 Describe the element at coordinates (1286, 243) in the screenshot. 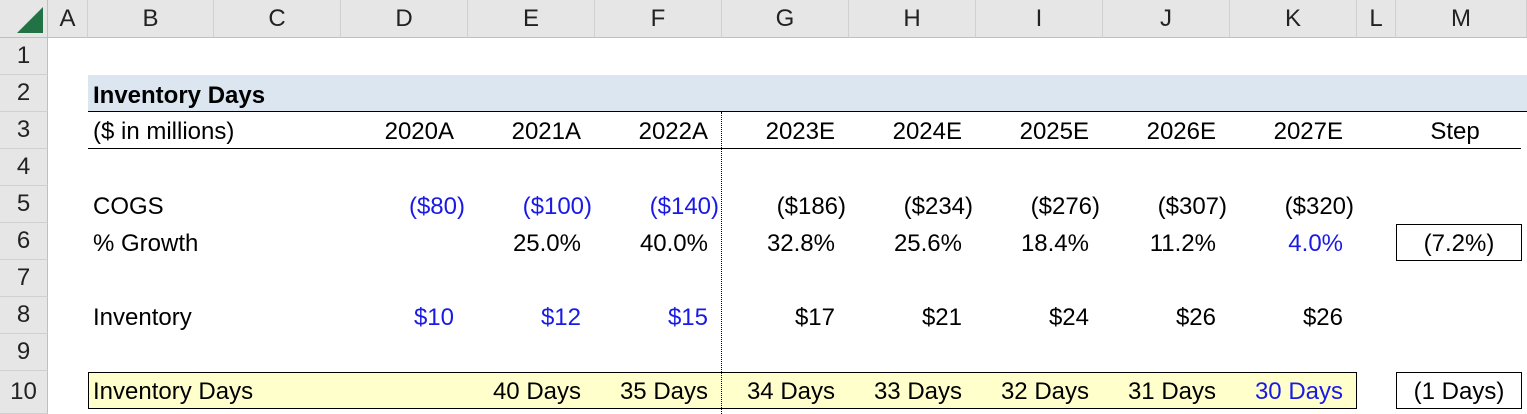

I see `growth-2027e: 4.0%` at that location.